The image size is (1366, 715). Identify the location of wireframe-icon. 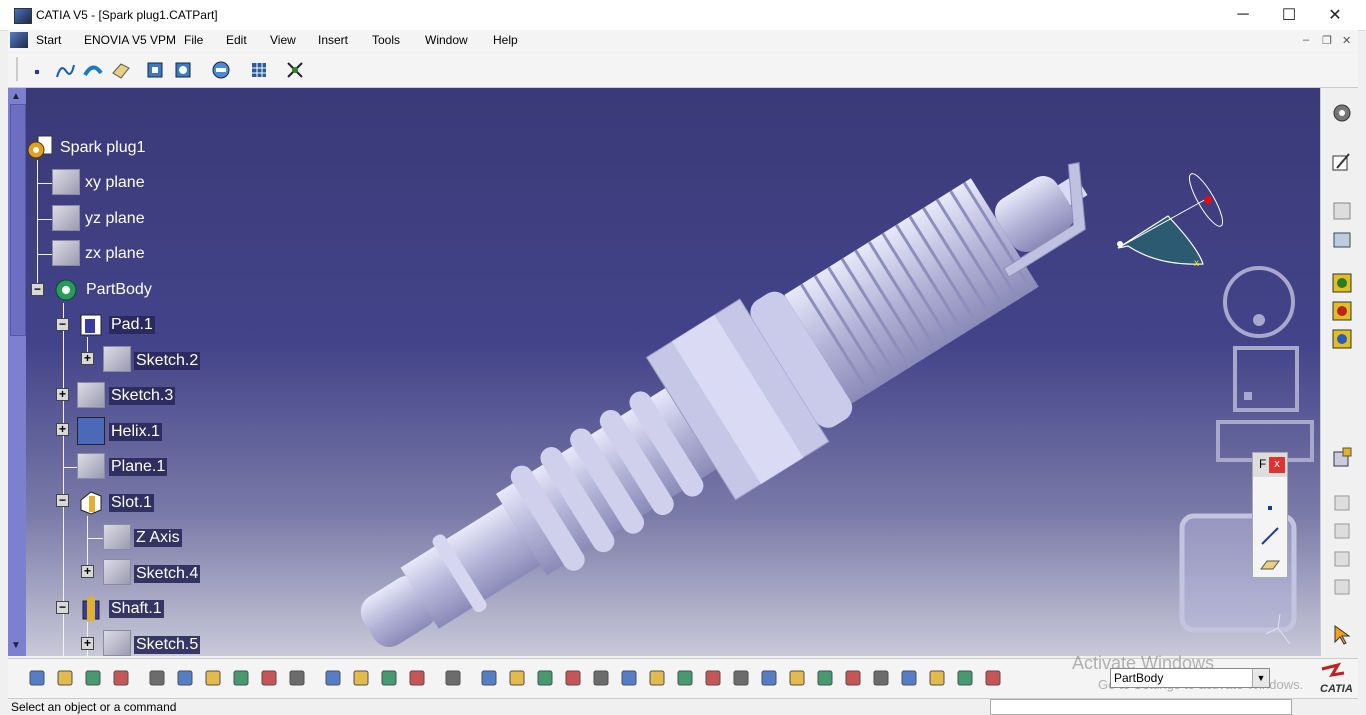
(1342, 211).